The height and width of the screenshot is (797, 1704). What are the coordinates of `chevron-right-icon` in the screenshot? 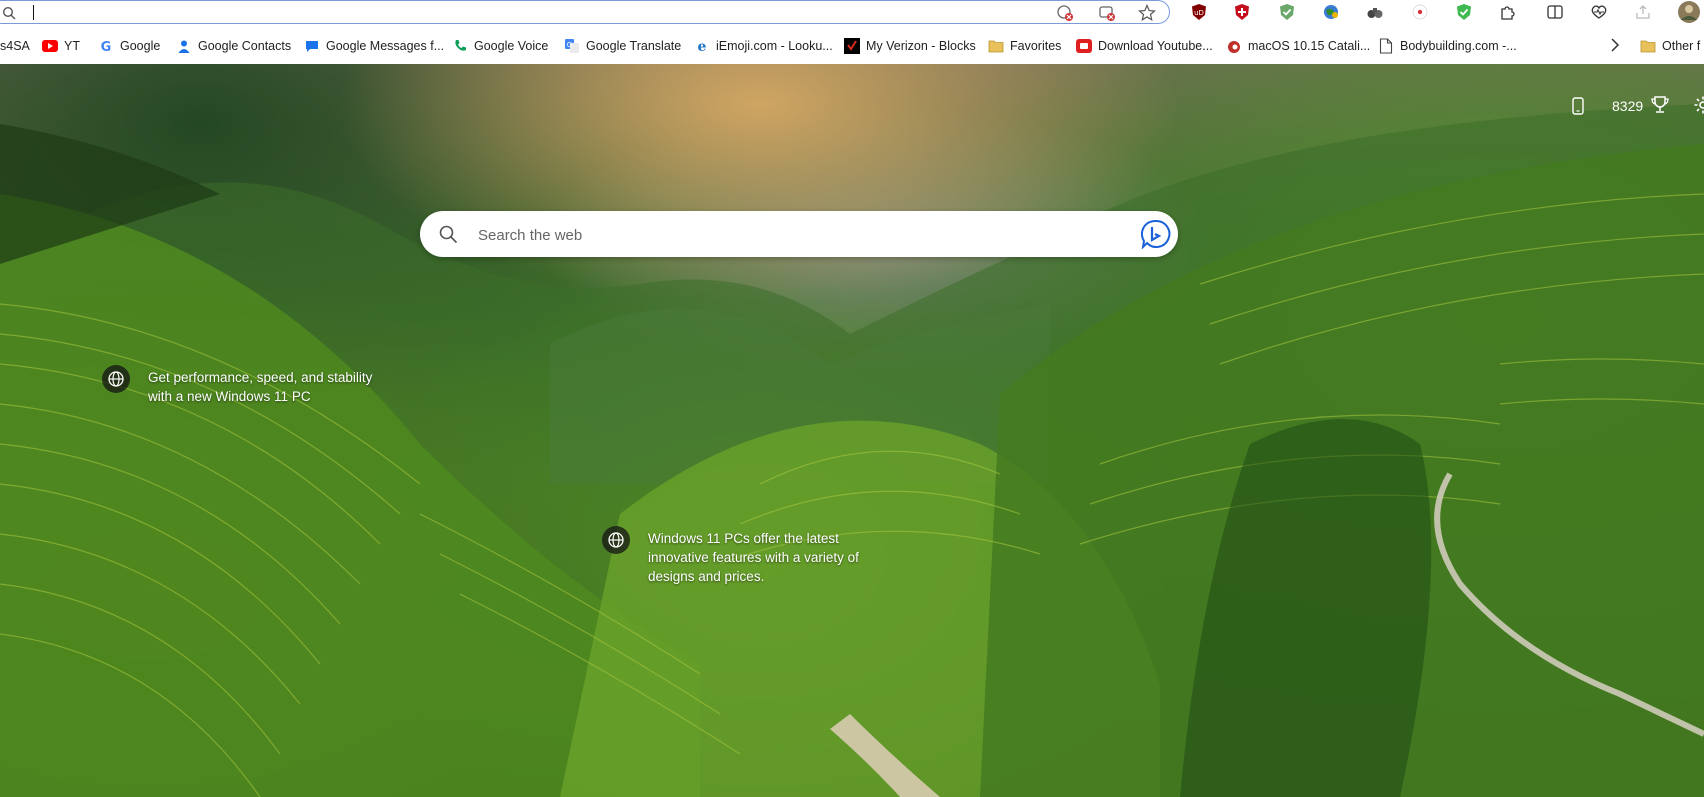 It's located at (1615, 47).